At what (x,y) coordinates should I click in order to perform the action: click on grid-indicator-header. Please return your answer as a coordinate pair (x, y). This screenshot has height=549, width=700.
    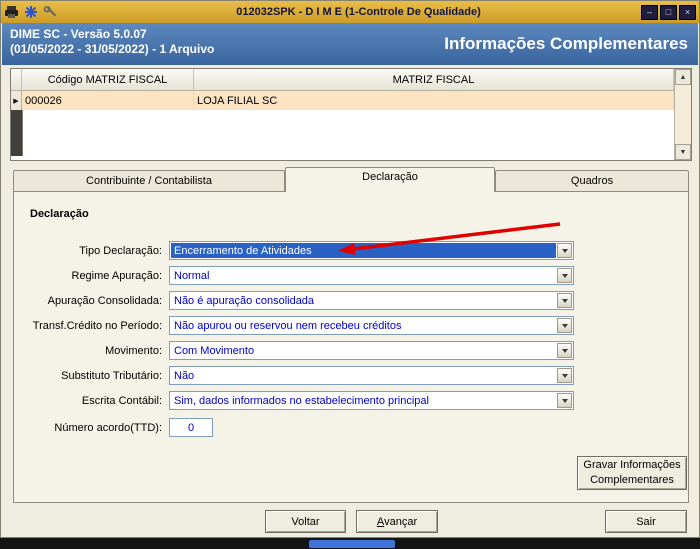
    Looking at the image, I should click on (16, 79).